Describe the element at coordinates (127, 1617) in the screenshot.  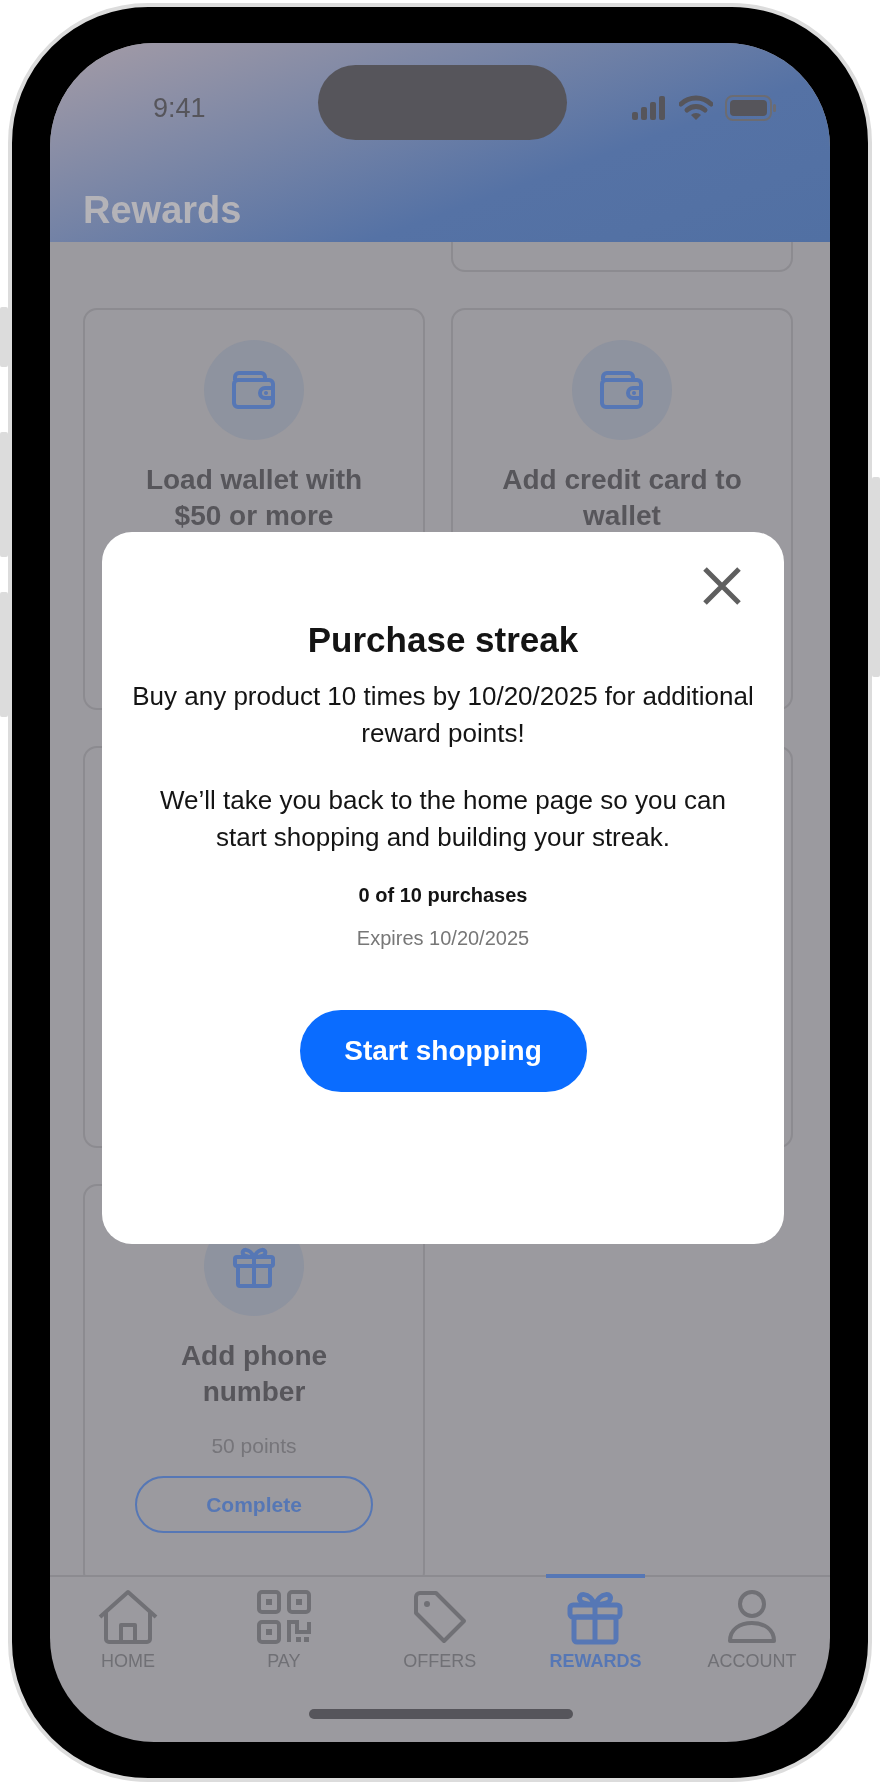
I see `home-icon` at that location.